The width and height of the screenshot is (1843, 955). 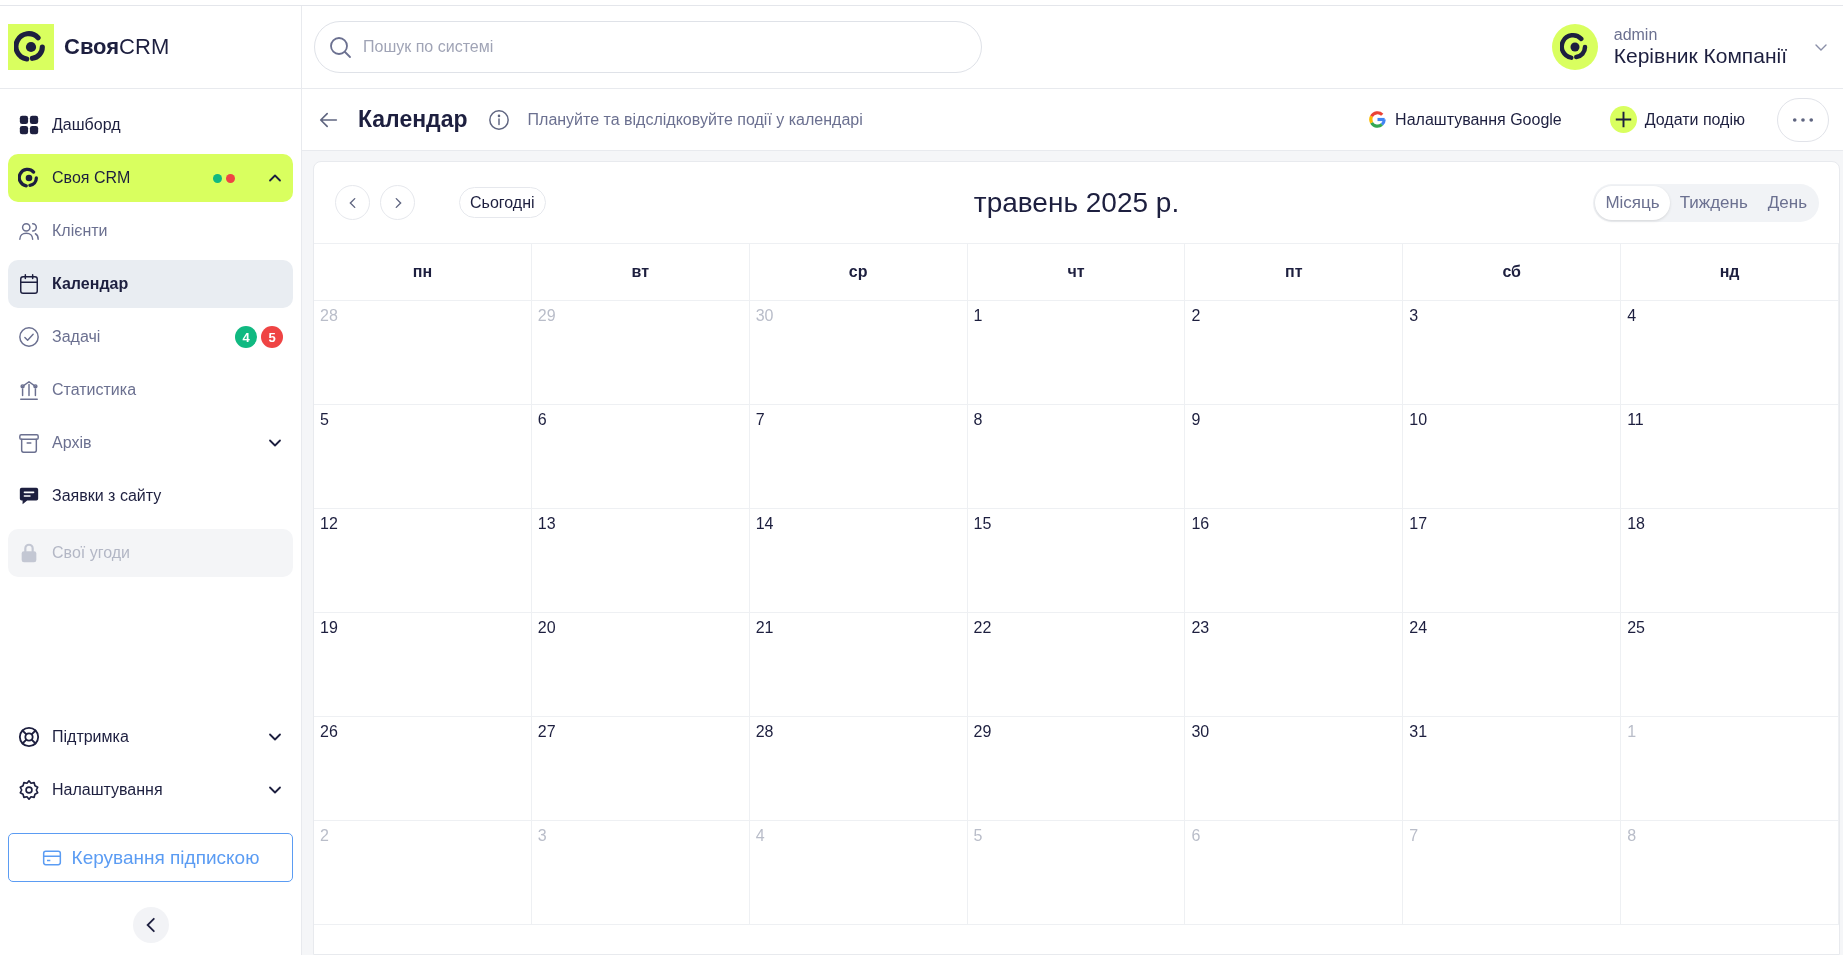 I want to click on weekday-header: вт, so click(x=640, y=272).